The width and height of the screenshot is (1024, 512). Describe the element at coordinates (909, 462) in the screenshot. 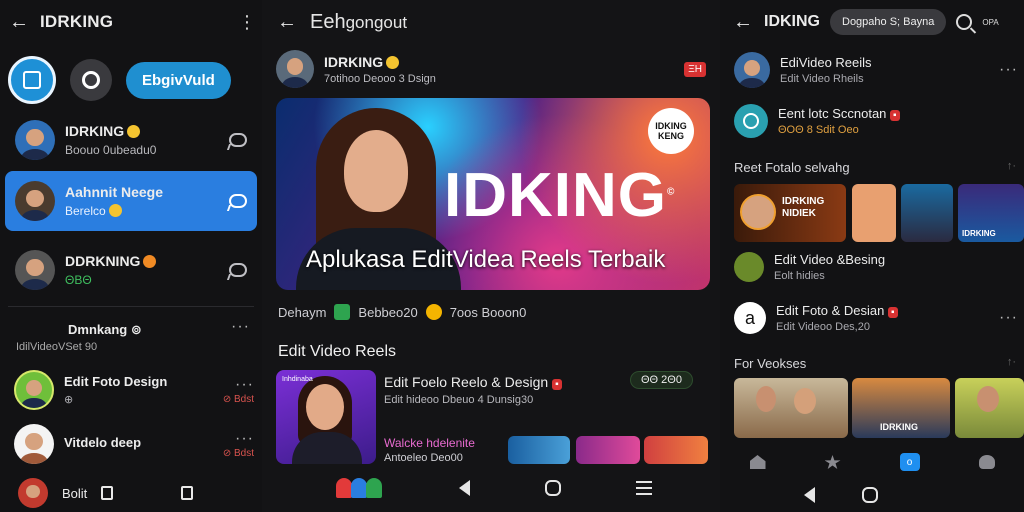

I see `reels-tab-icon: o` at that location.